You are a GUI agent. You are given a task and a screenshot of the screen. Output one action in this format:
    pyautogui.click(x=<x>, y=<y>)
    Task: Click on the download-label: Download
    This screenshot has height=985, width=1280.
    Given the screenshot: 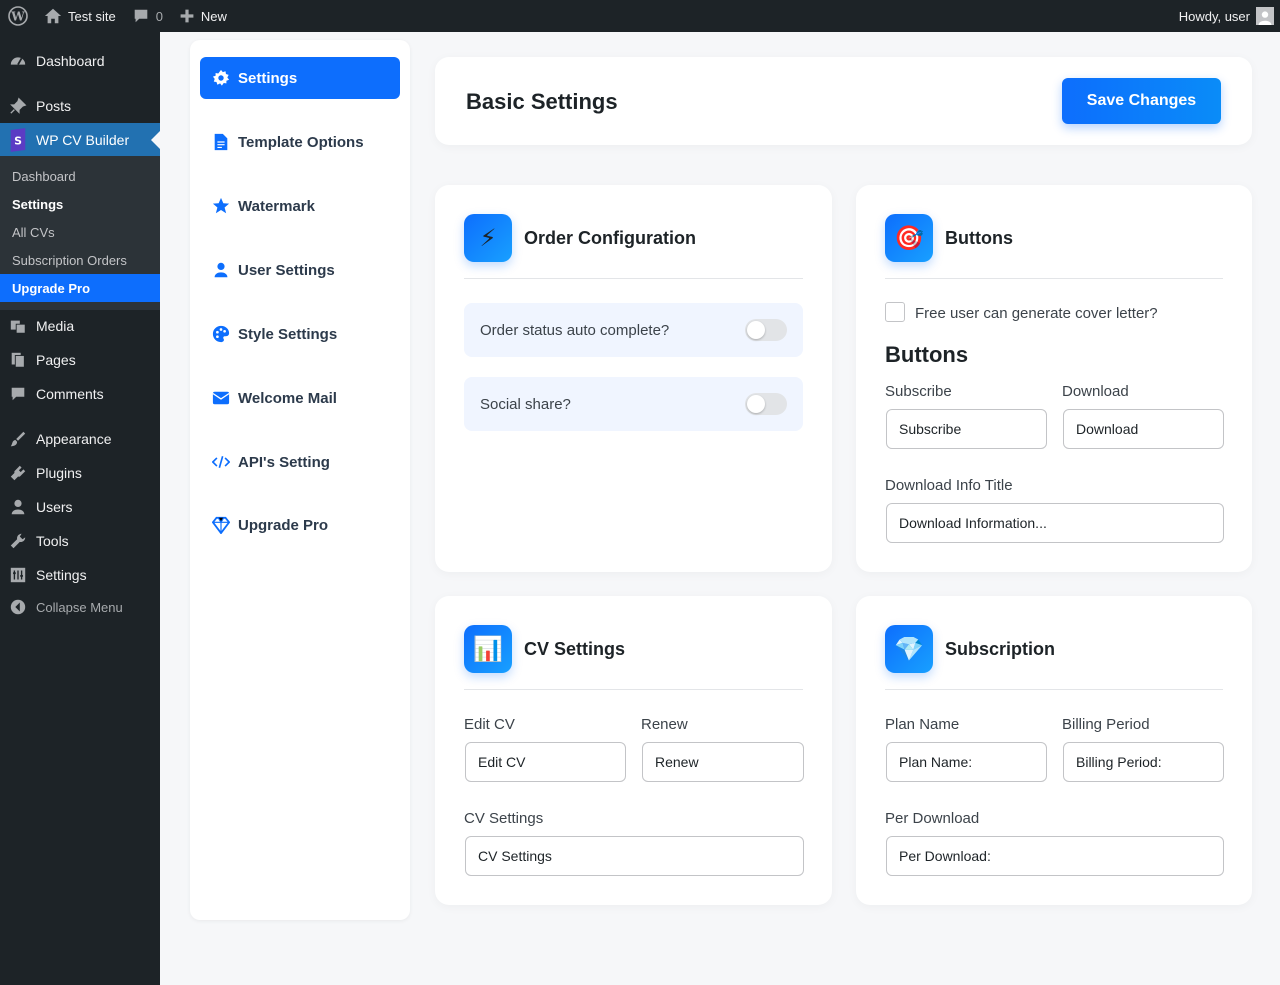 What is the action you would take?
    pyautogui.click(x=1095, y=391)
    